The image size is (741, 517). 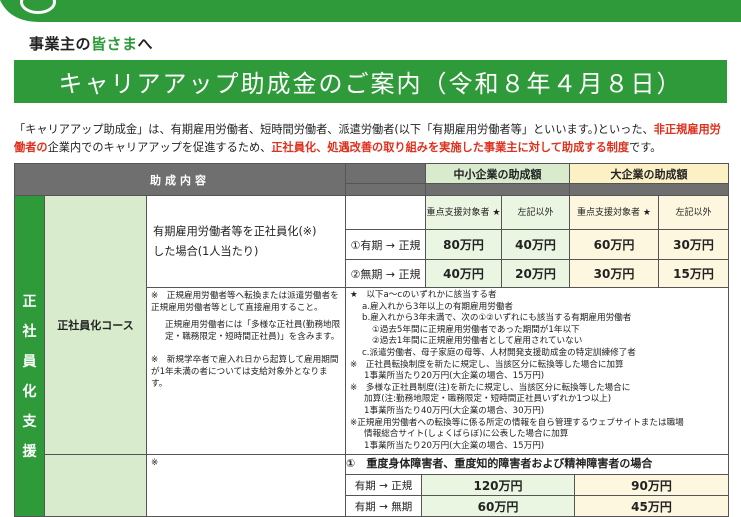 What do you see at coordinates (454, 376) in the screenshot?
I see `right-note-8: 1事業所当たり20万円(大企業の場合、15万円)` at bounding box center [454, 376].